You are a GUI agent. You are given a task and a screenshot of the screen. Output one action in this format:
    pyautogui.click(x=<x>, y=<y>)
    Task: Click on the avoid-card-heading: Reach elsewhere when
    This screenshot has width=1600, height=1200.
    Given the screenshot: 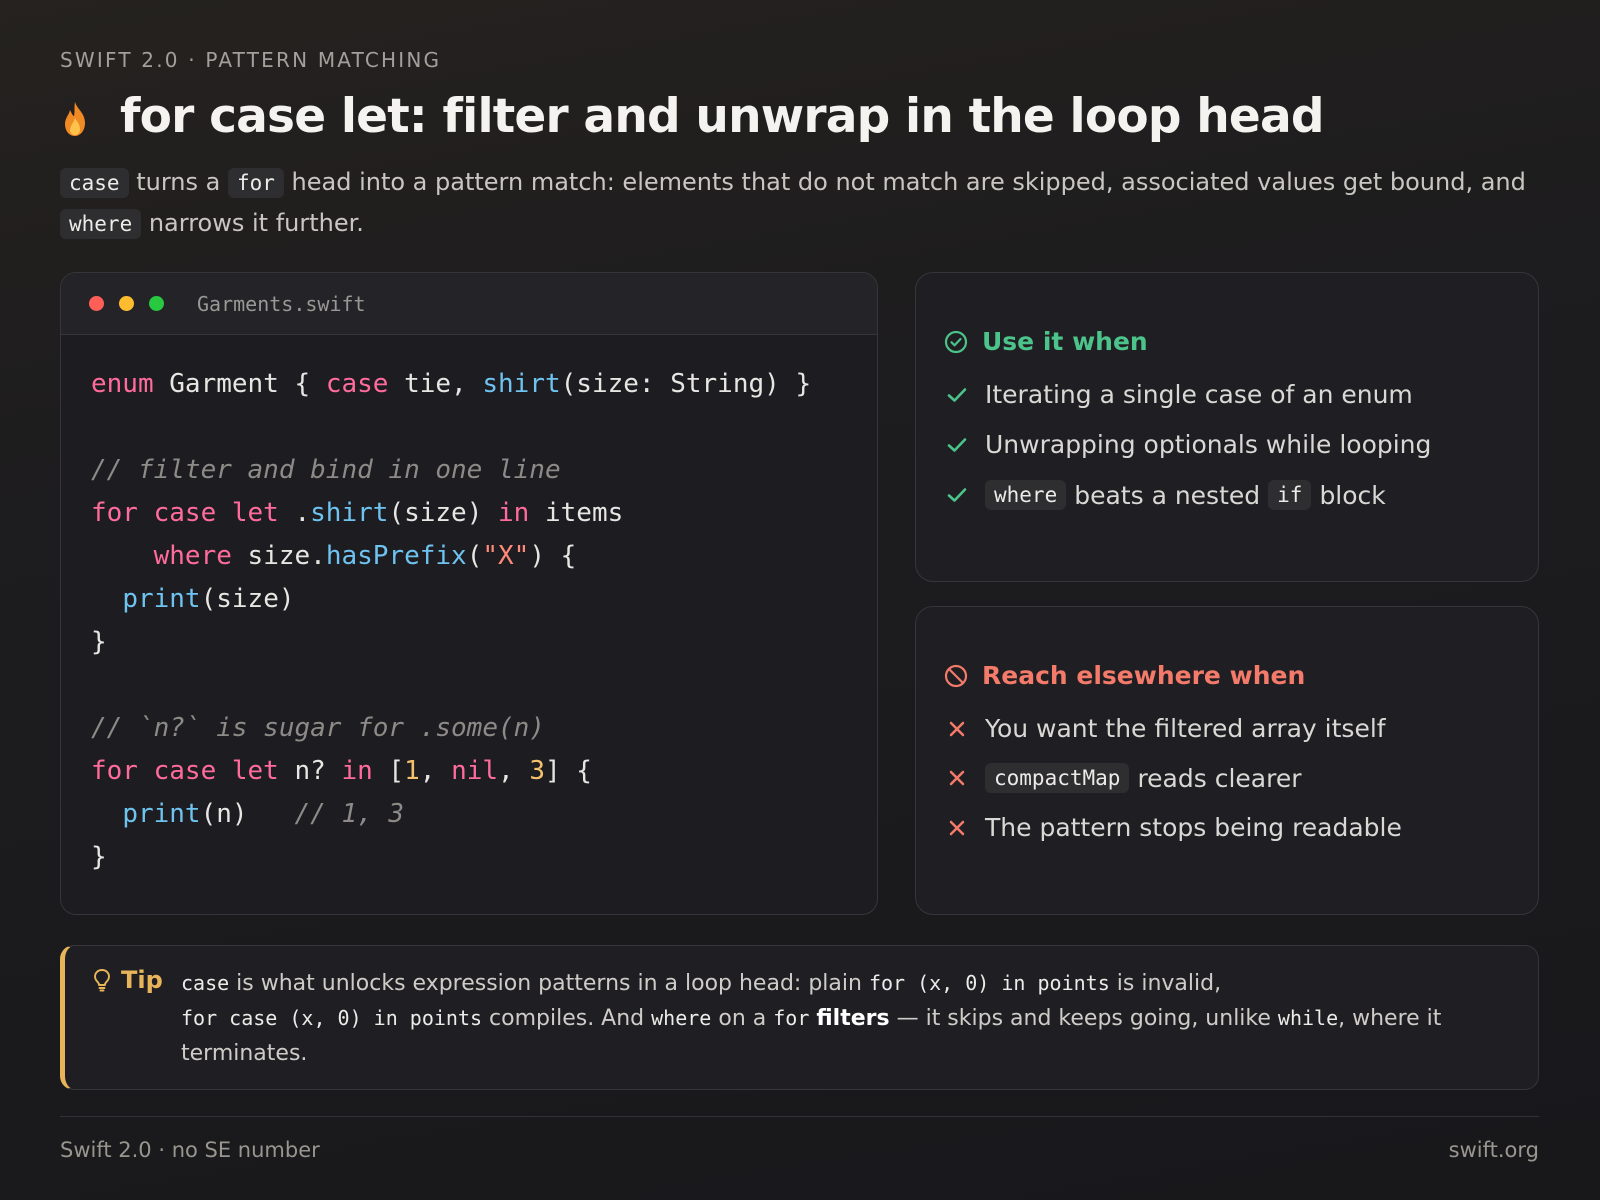 What is the action you would take?
    pyautogui.click(x=1124, y=675)
    